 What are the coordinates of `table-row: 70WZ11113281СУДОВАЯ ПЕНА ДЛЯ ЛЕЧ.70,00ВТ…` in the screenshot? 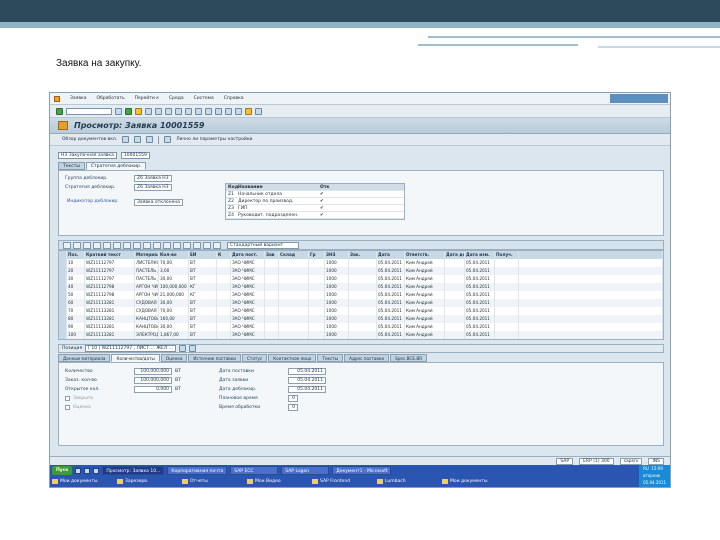 It's located at (361, 311).